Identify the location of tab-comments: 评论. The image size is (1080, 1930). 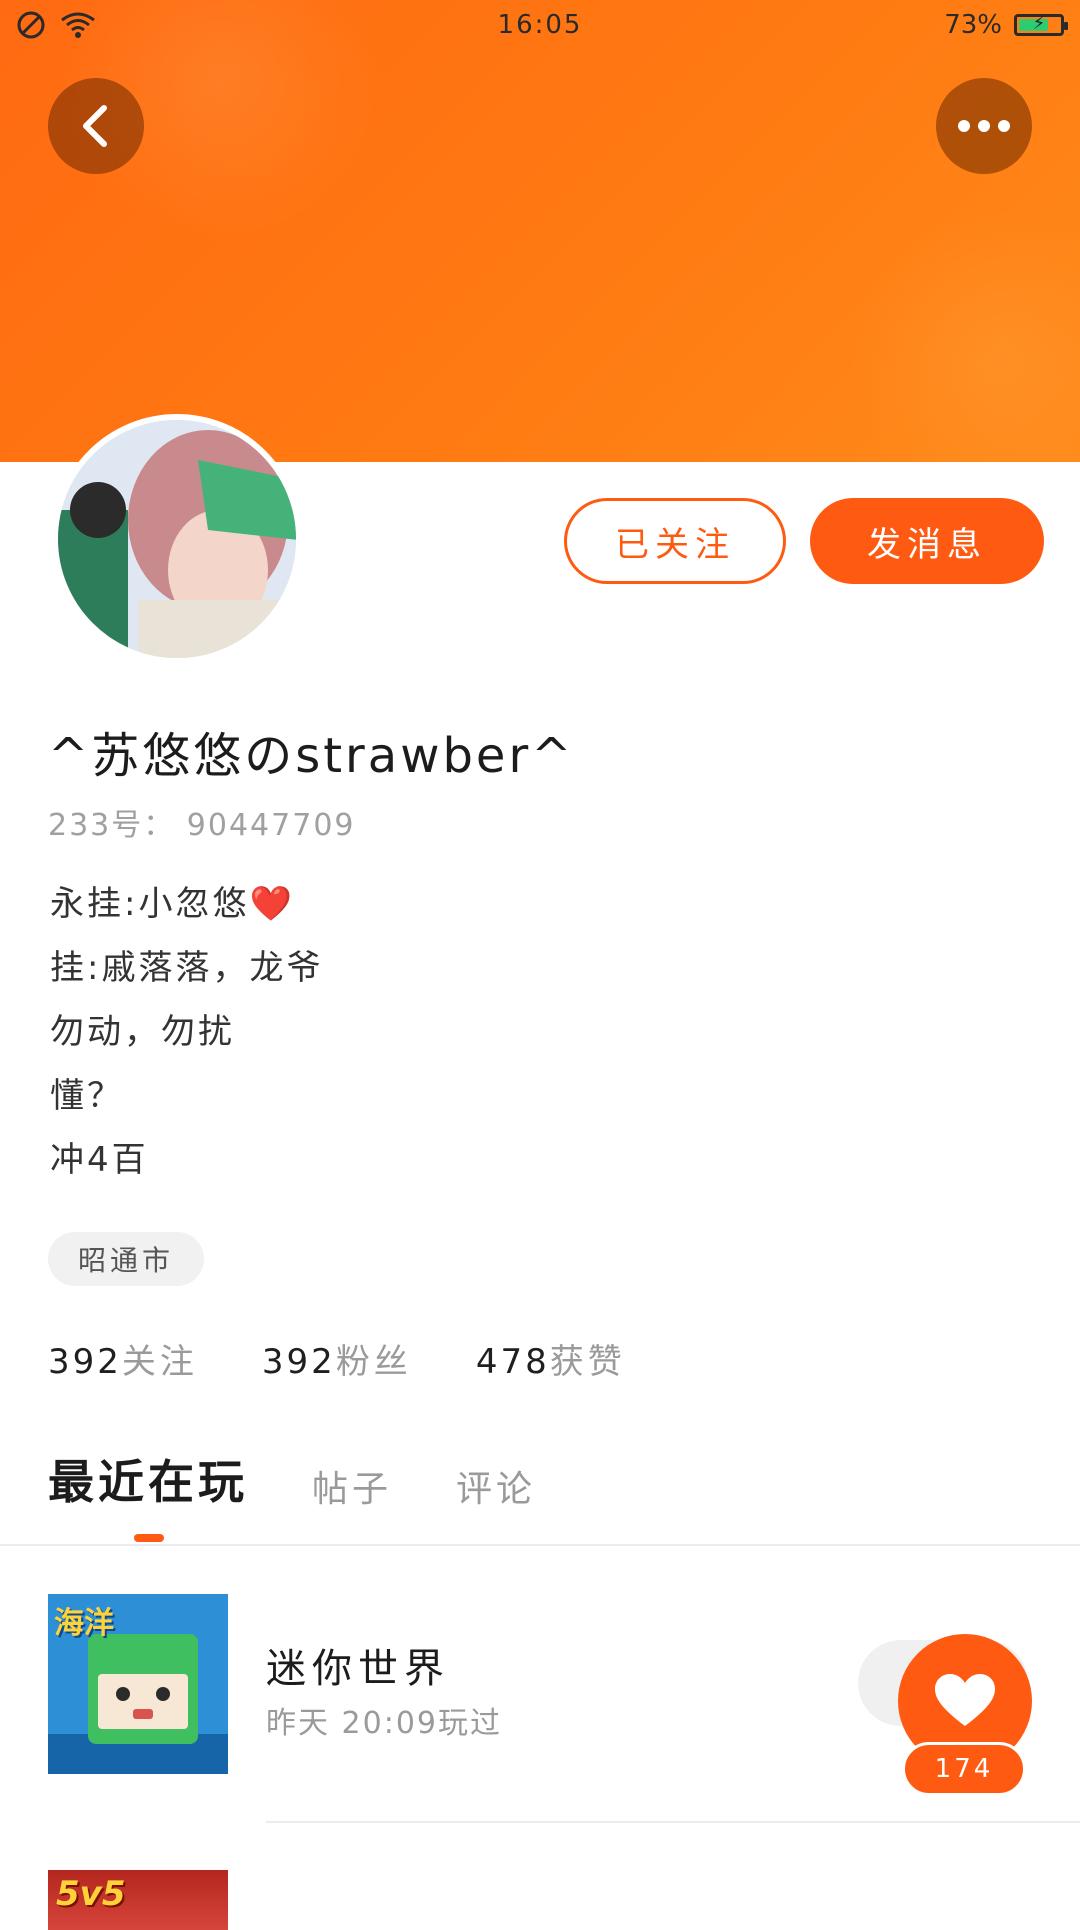
(496, 1486).